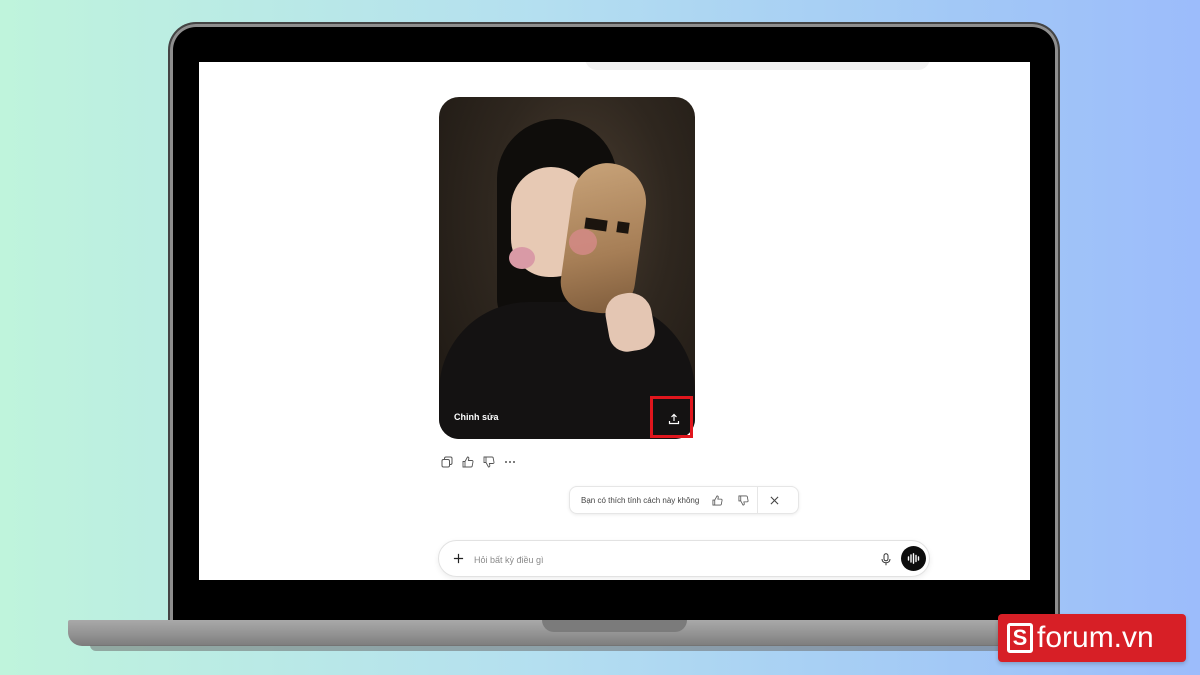 Image resolution: width=1200 pixels, height=675 pixels. What do you see at coordinates (671, 417) in the screenshot?
I see `share-button-highlight` at bounding box center [671, 417].